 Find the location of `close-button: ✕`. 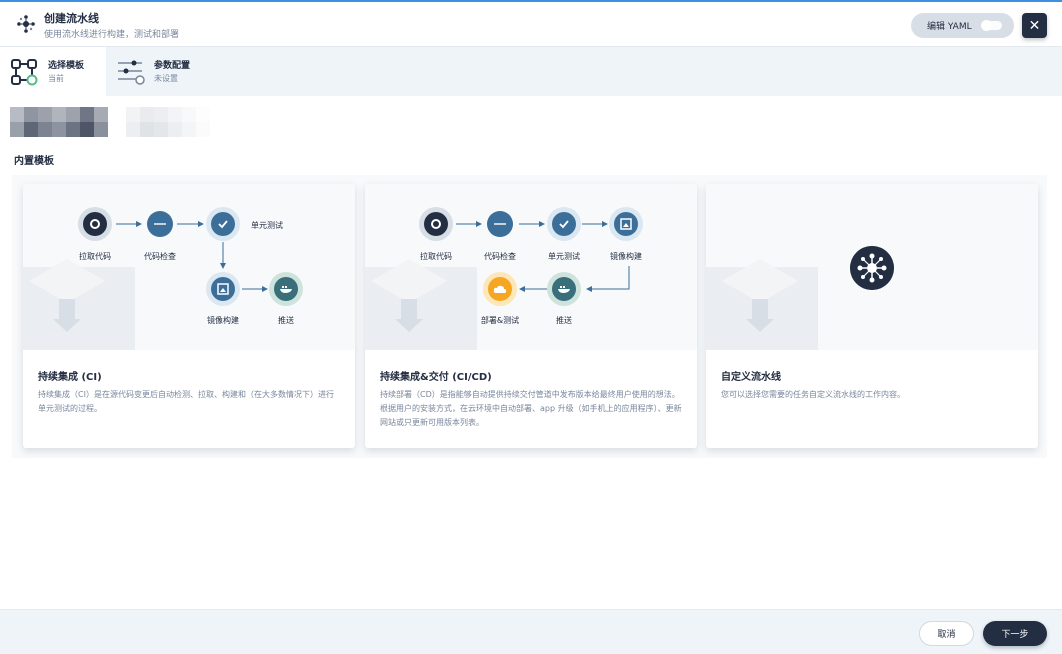

close-button: ✕ is located at coordinates (1034, 25).